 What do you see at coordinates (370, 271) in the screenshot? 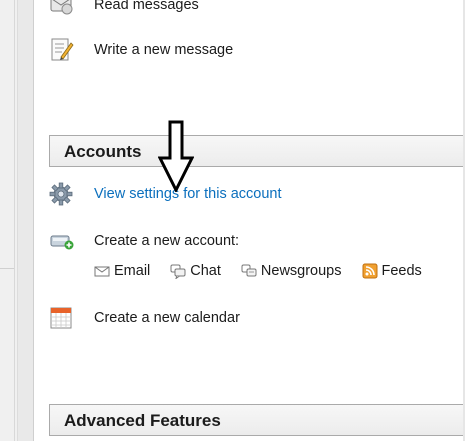
I see `rss-feed-icon` at bounding box center [370, 271].